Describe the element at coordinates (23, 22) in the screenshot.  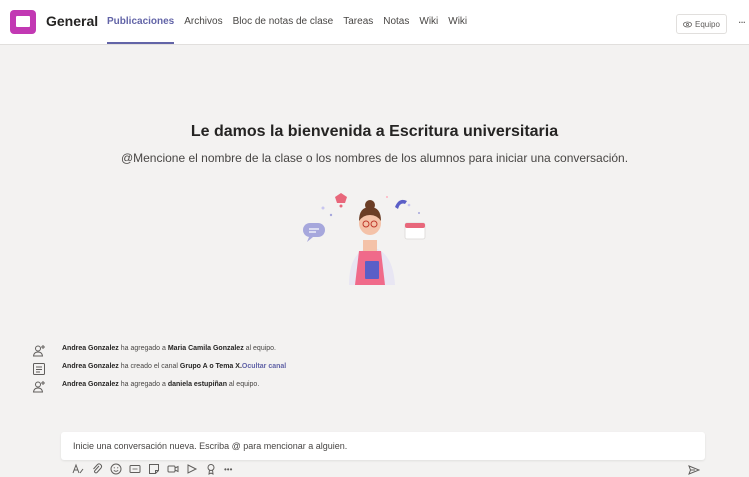
I see `team-avatar` at that location.